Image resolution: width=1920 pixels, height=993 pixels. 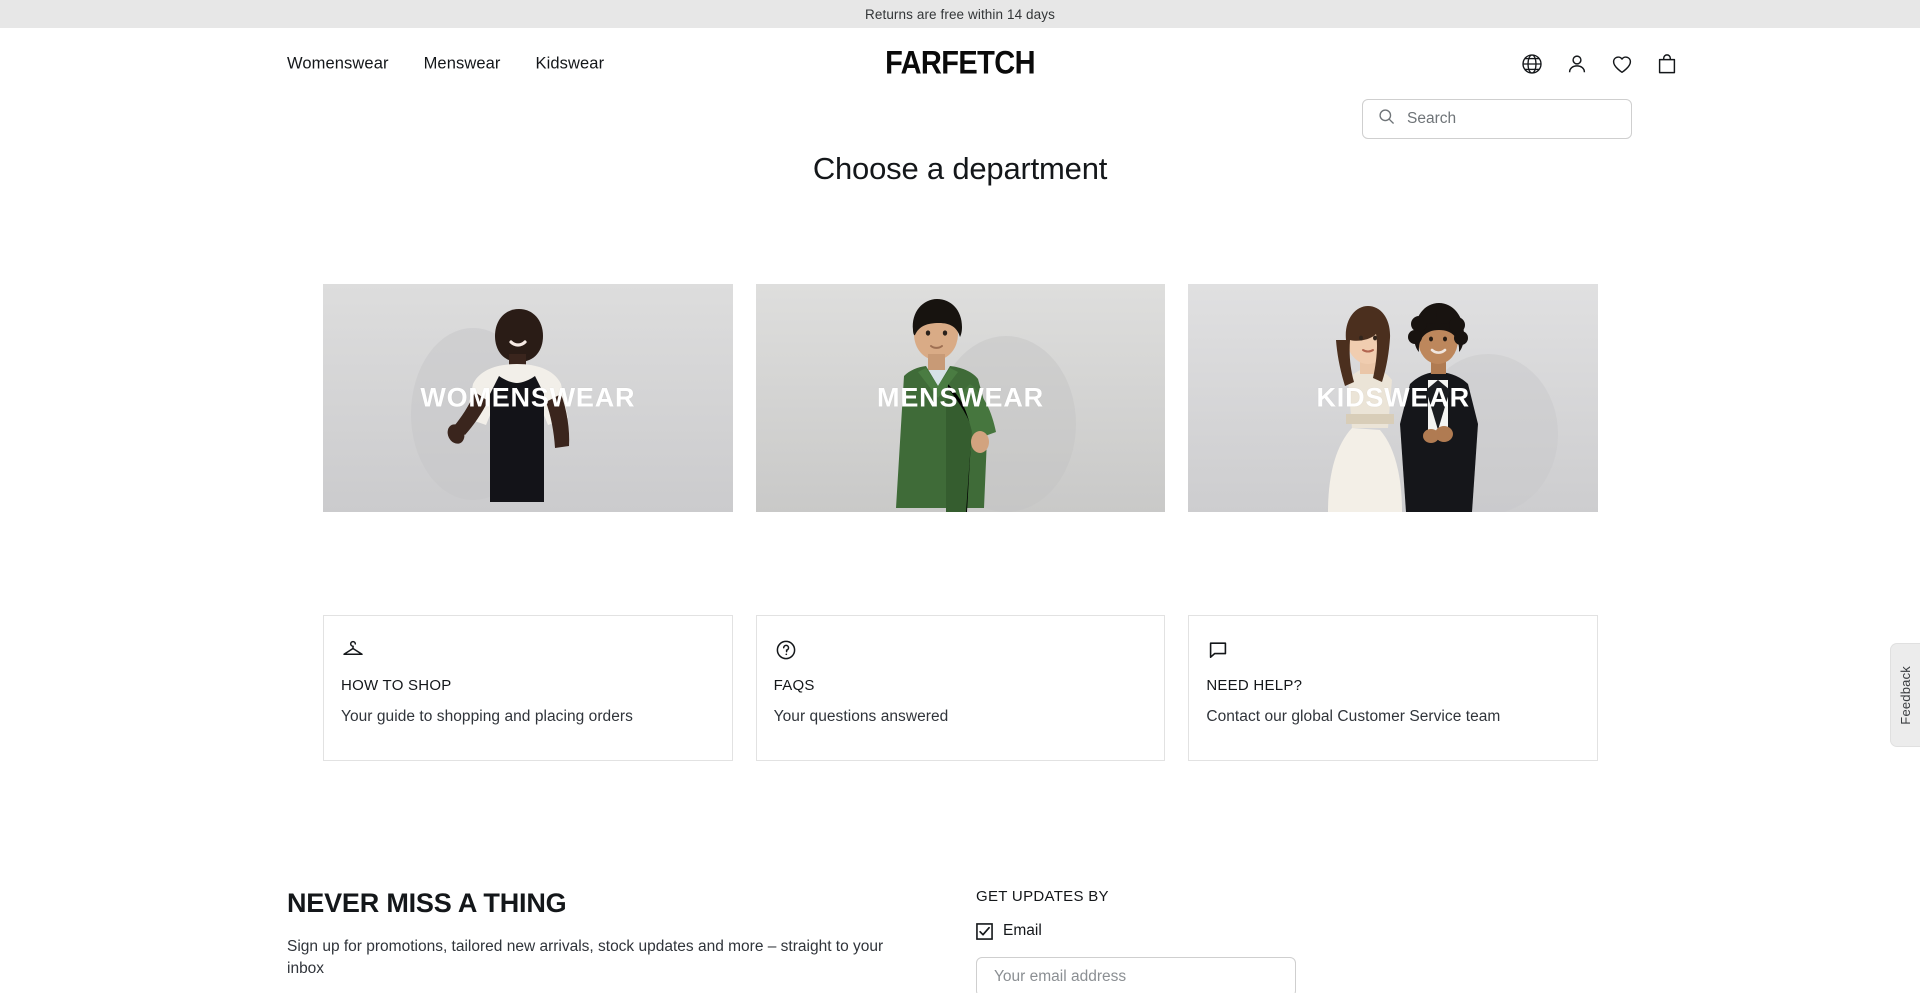 What do you see at coordinates (338, 64) in the screenshot?
I see `nav-item-womenswear: Womenswear` at bounding box center [338, 64].